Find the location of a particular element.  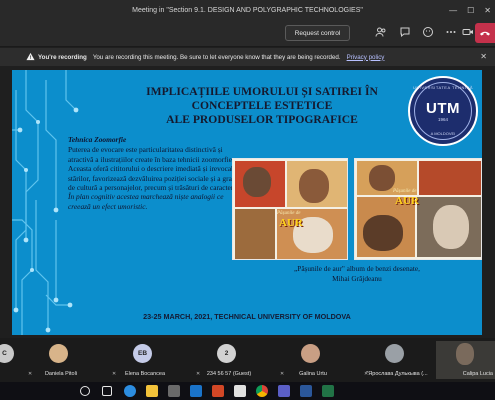

recording-info-icon is located at coordinates (30, 57).